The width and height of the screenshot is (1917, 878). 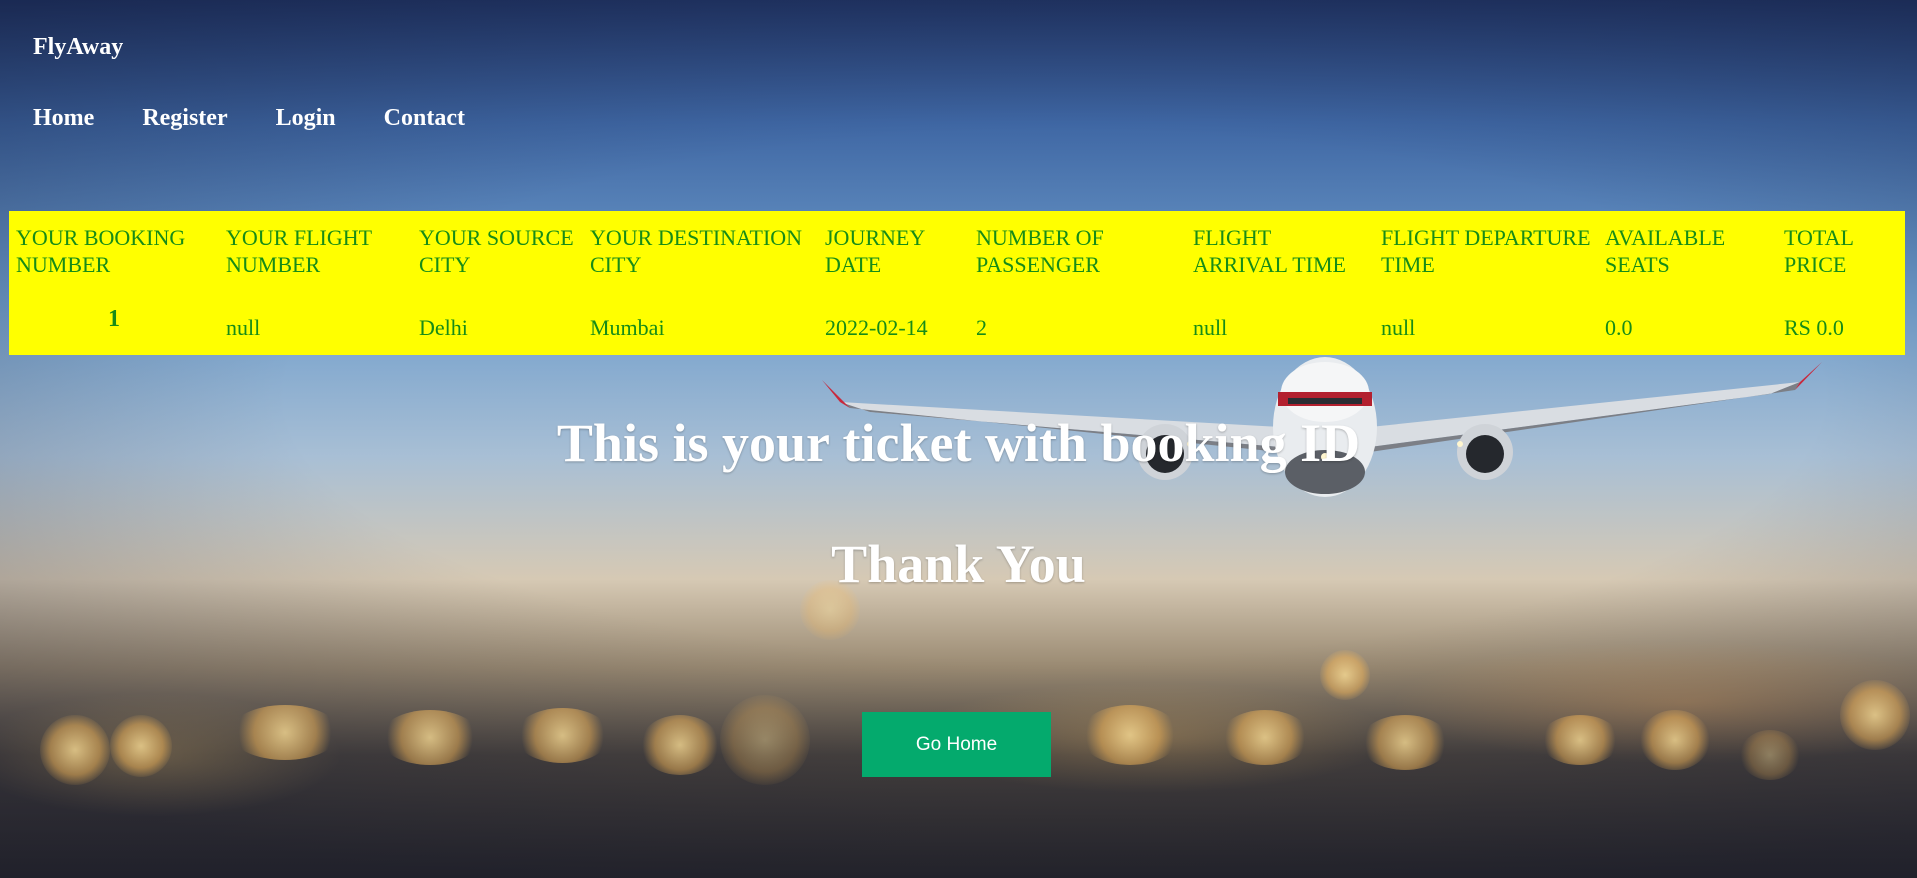 I want to click on value-total-price: RS 0.0, so click(x=1814, y=327).